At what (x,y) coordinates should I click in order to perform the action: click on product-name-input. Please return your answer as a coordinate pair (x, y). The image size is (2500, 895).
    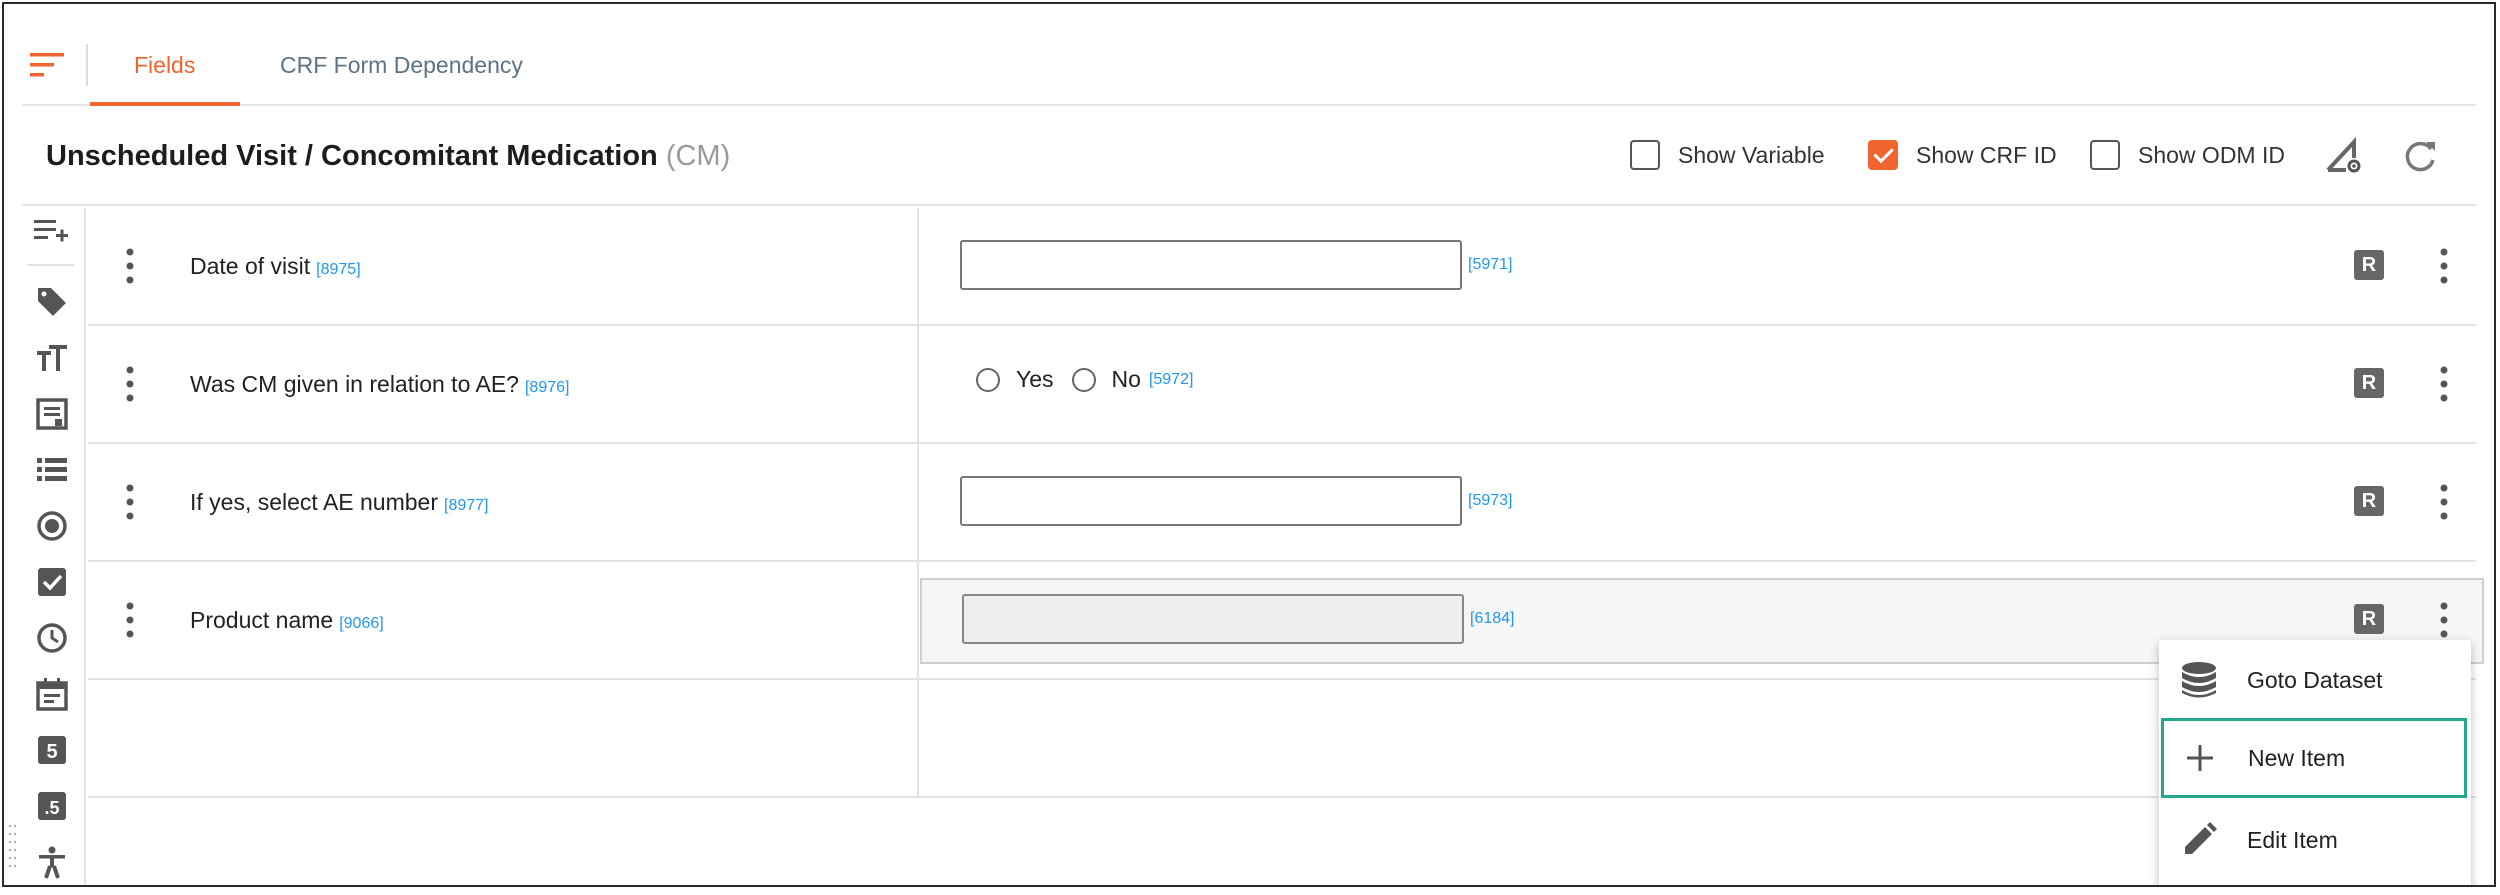
    Looking at the image, I should click on (1213, 619).